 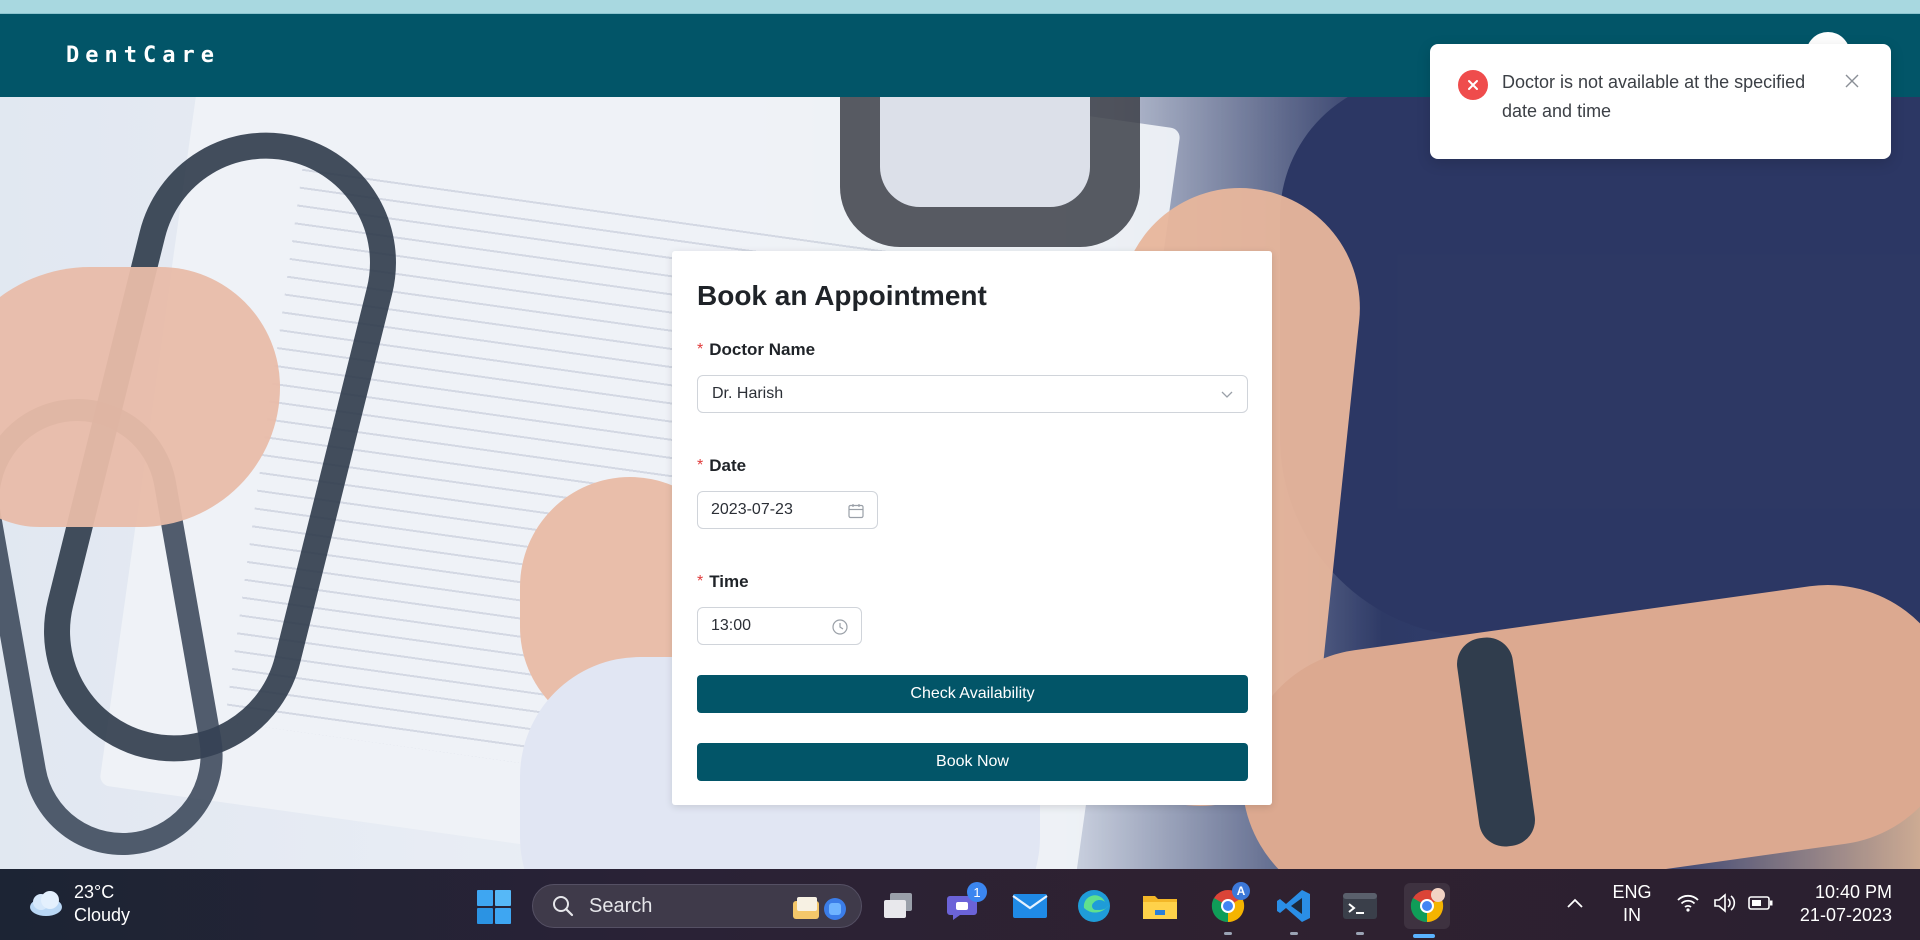 I want to click on language-line2: IN, so click(x=1632, y=915).